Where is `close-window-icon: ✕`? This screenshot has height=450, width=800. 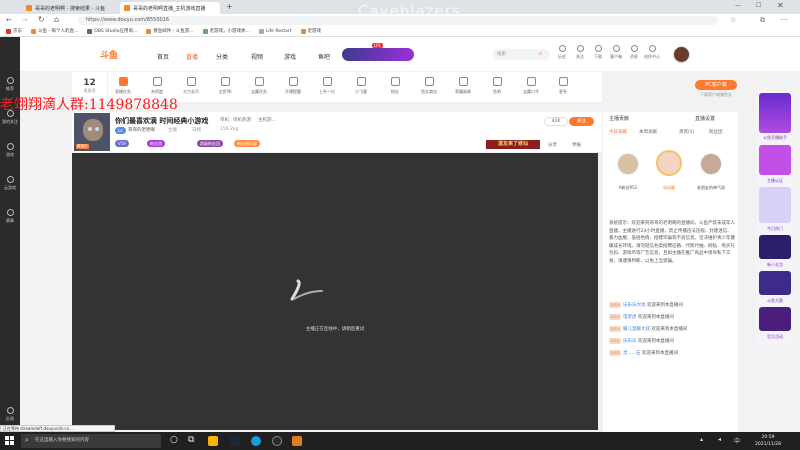 close-window-icon: ✕ is located at coordinates (780, 5).